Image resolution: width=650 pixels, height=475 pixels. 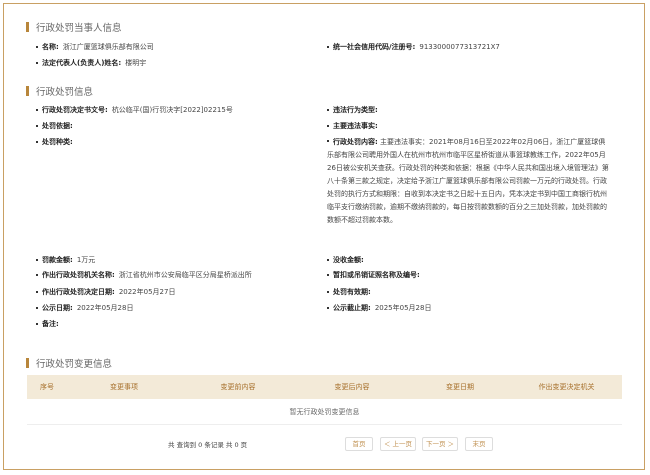 I want to click on license-row: 暂扣或吊销证照名称及编号:, so click(x=373, y=275).